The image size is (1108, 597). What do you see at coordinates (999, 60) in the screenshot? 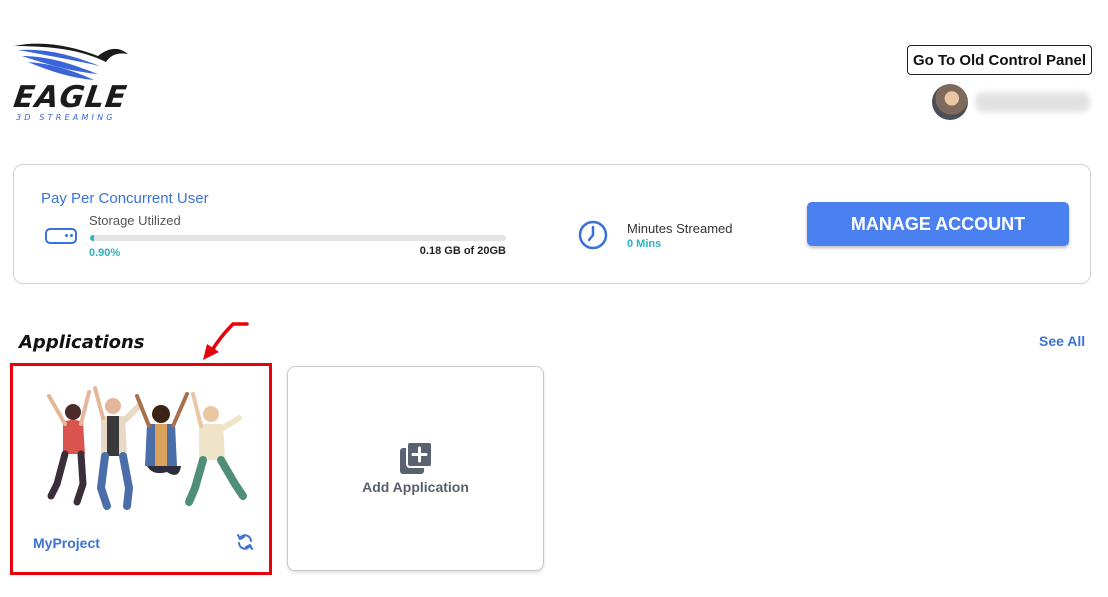
I see `old-control-panel-button: Go To Old Control Panel` at bounding box center [999, 60].